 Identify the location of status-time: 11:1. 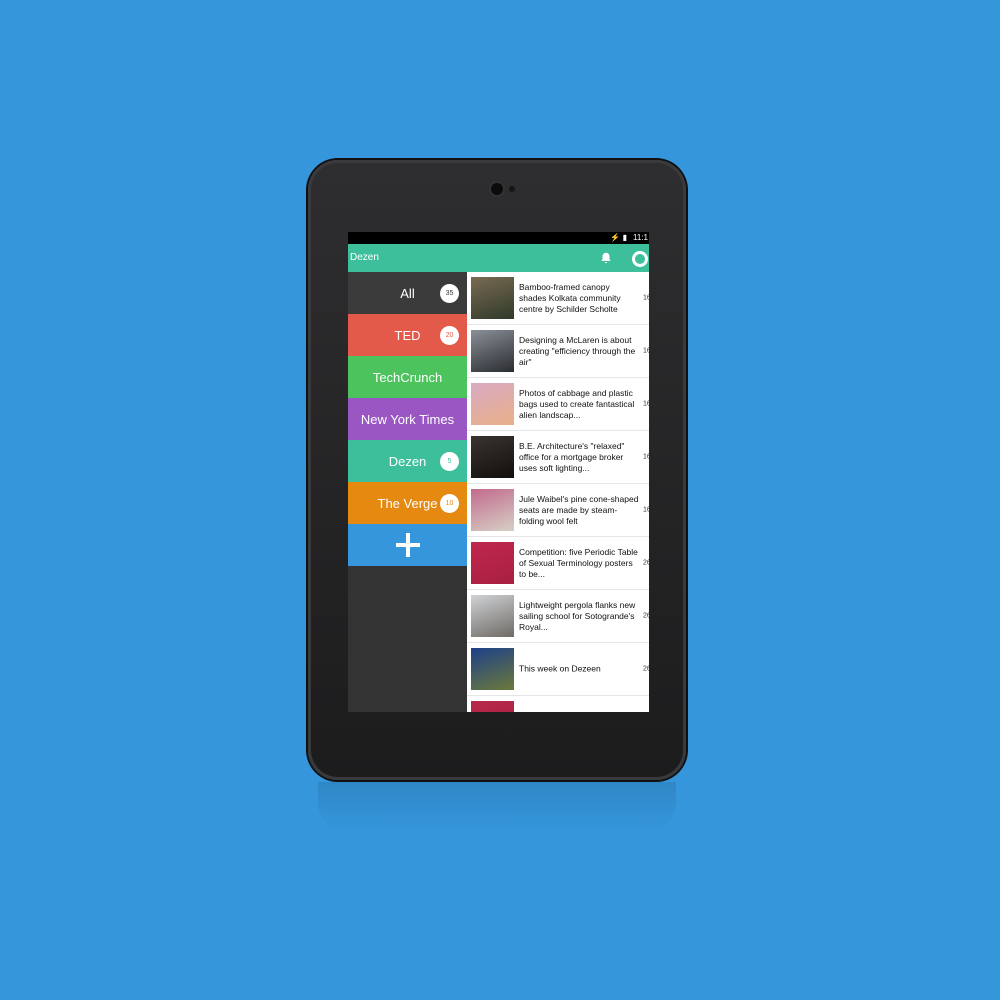
(640, 237).